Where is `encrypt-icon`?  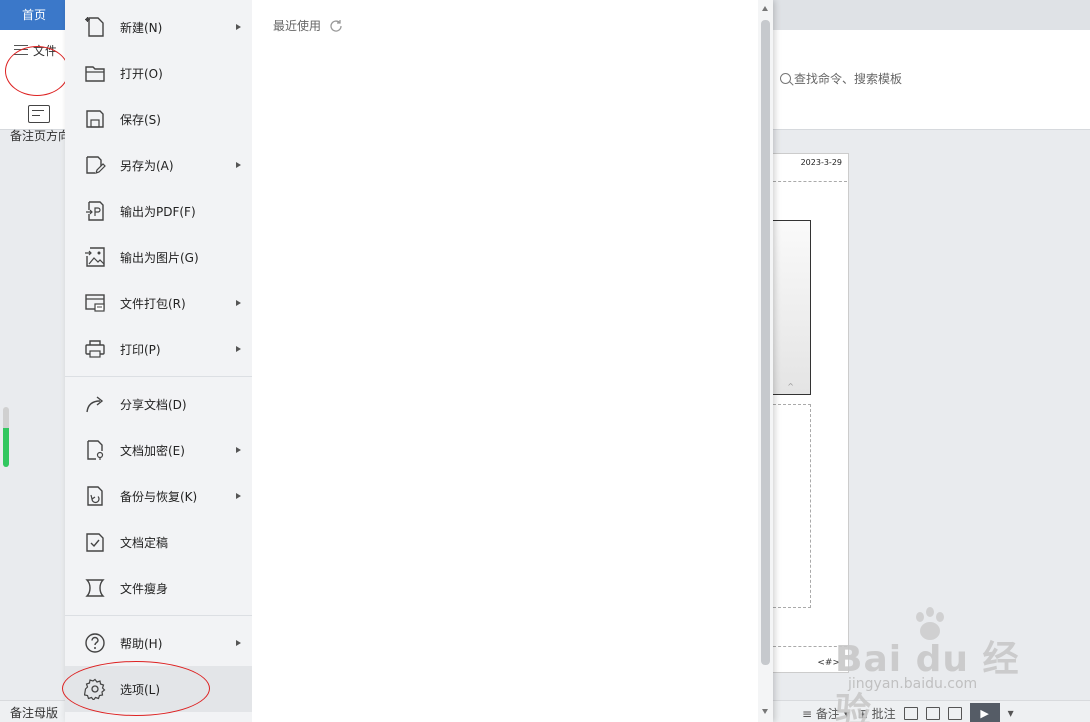
encrypt-icon is located at coordinates (95, 450).